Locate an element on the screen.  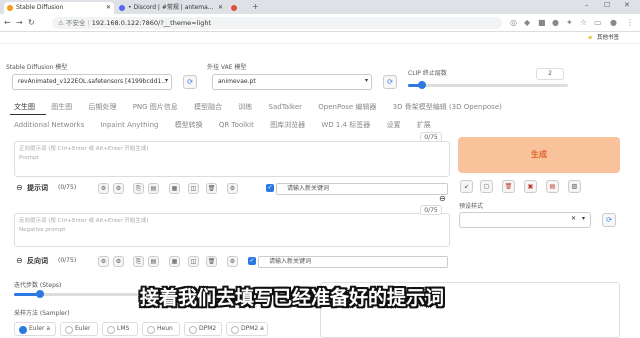
forward-icon: → is located at coordinates (19, 23).